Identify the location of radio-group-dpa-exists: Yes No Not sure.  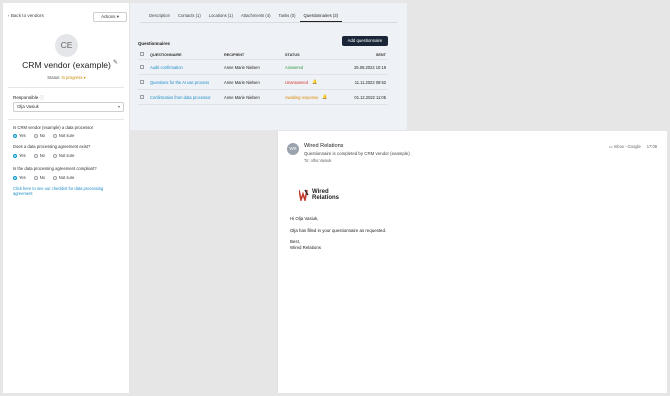
(43, 155).